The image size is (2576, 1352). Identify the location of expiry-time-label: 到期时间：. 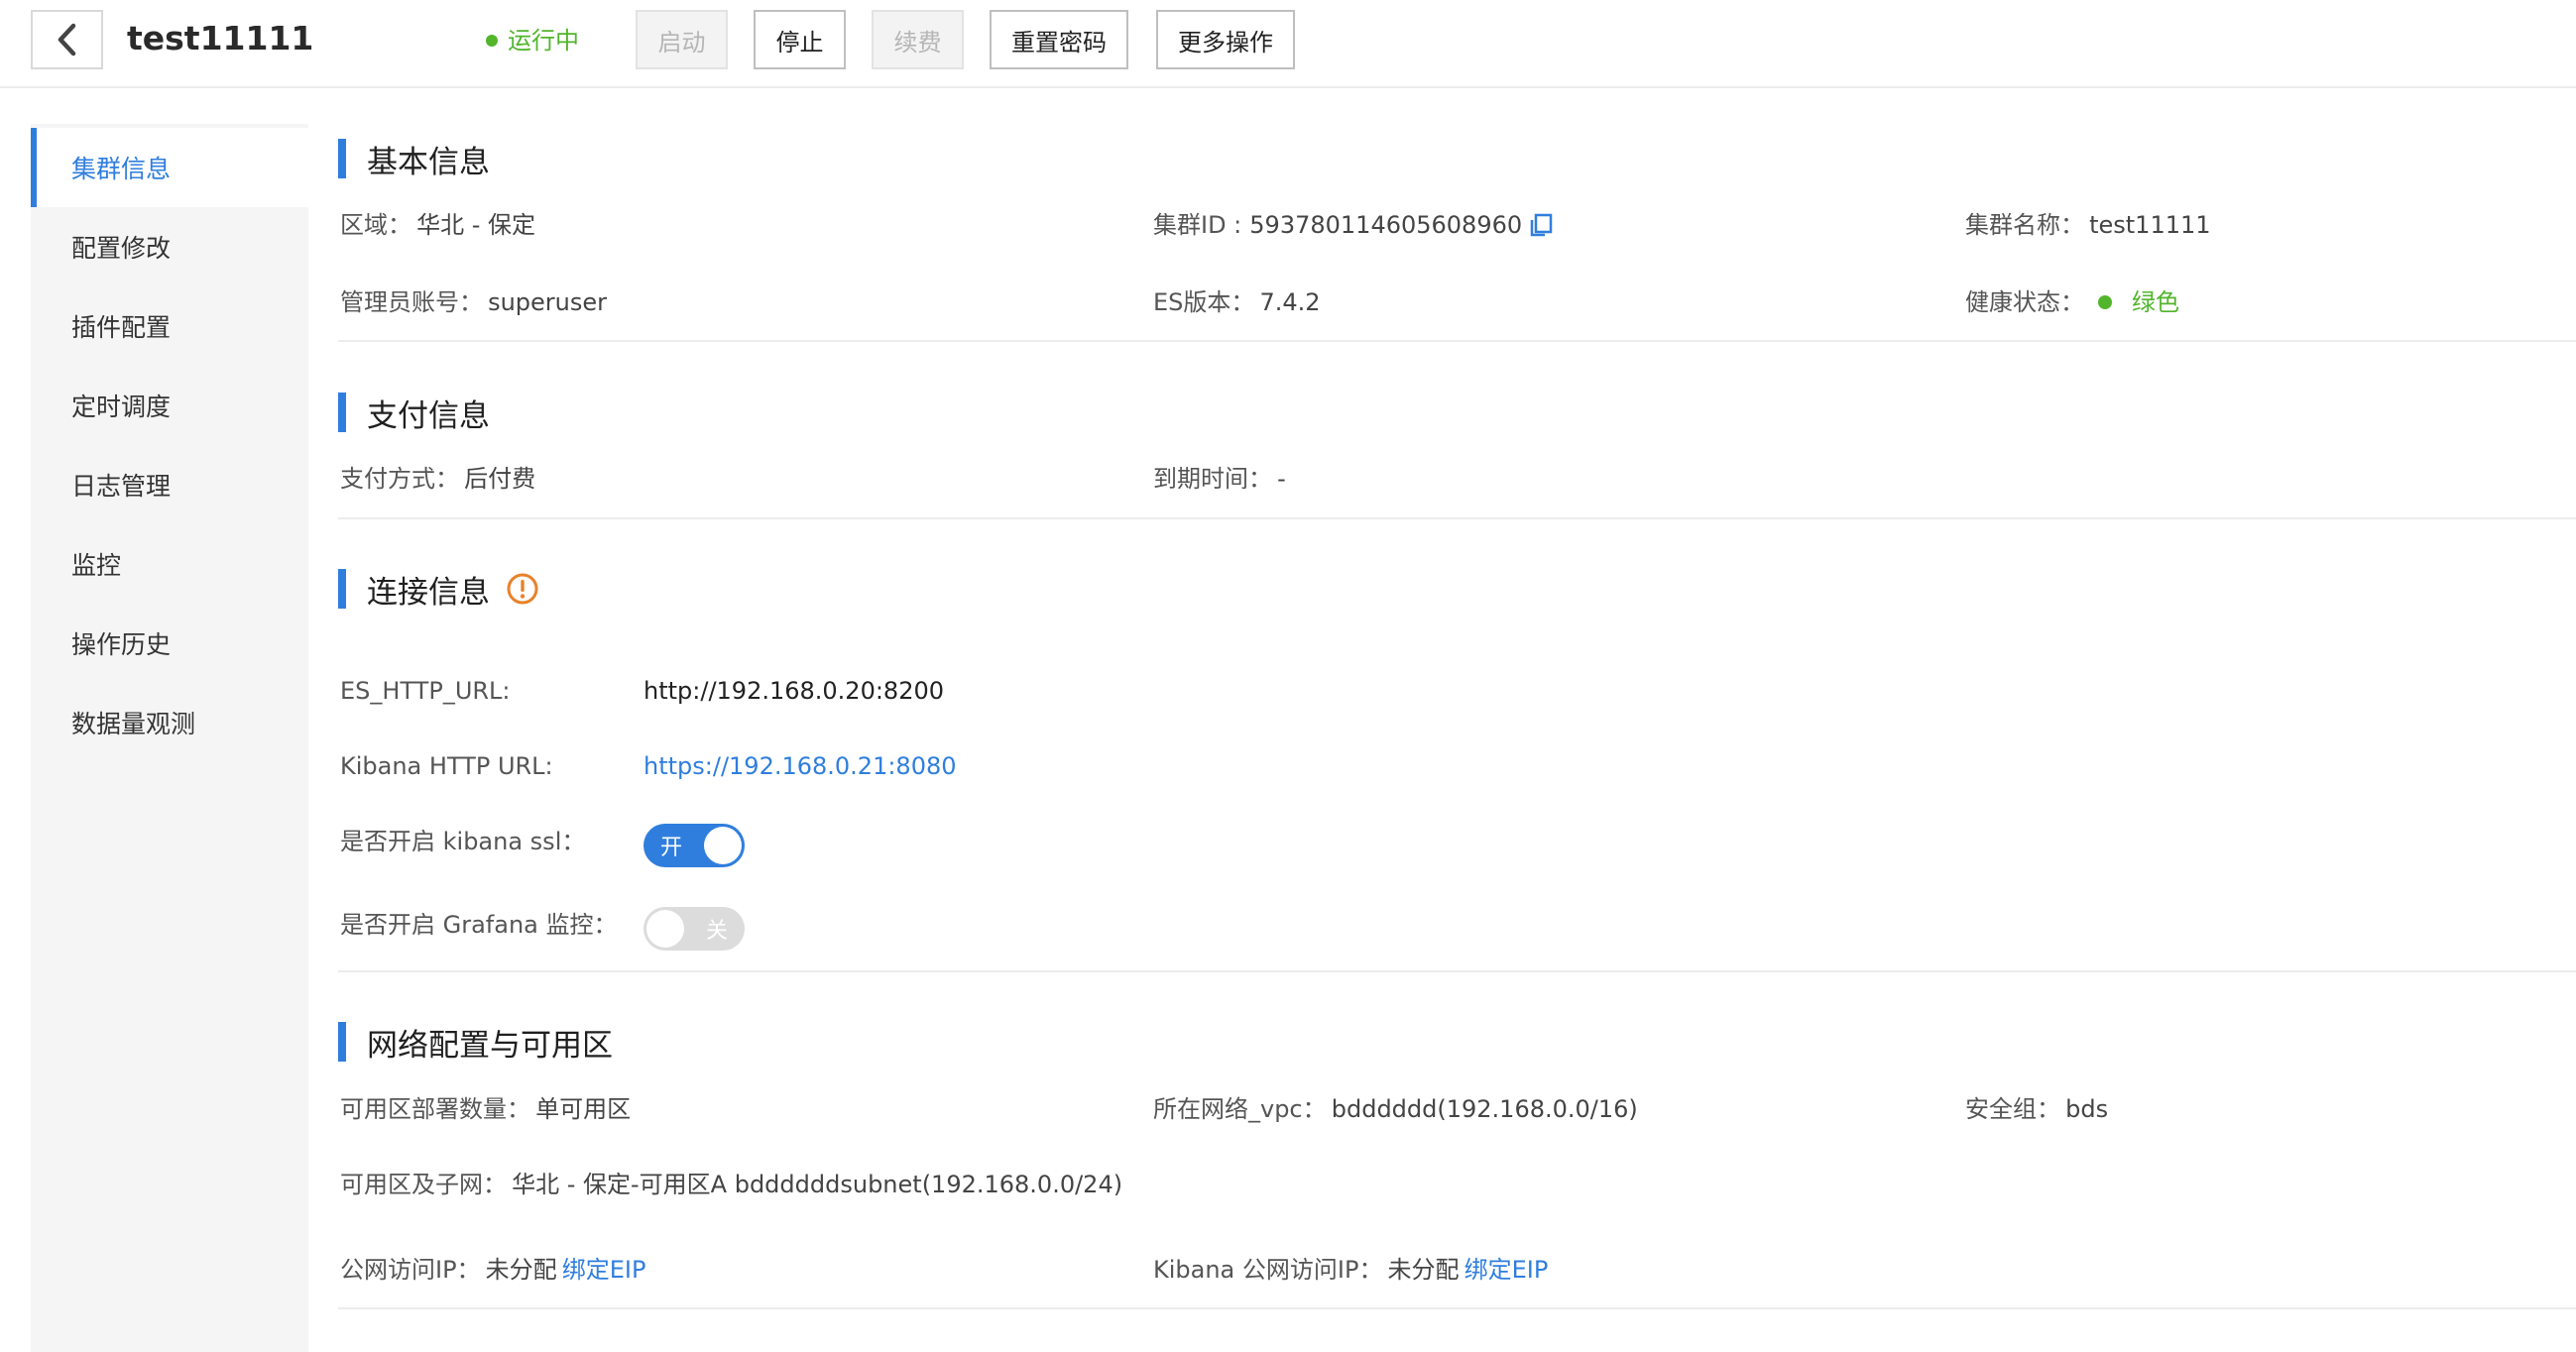
(1212, 479).